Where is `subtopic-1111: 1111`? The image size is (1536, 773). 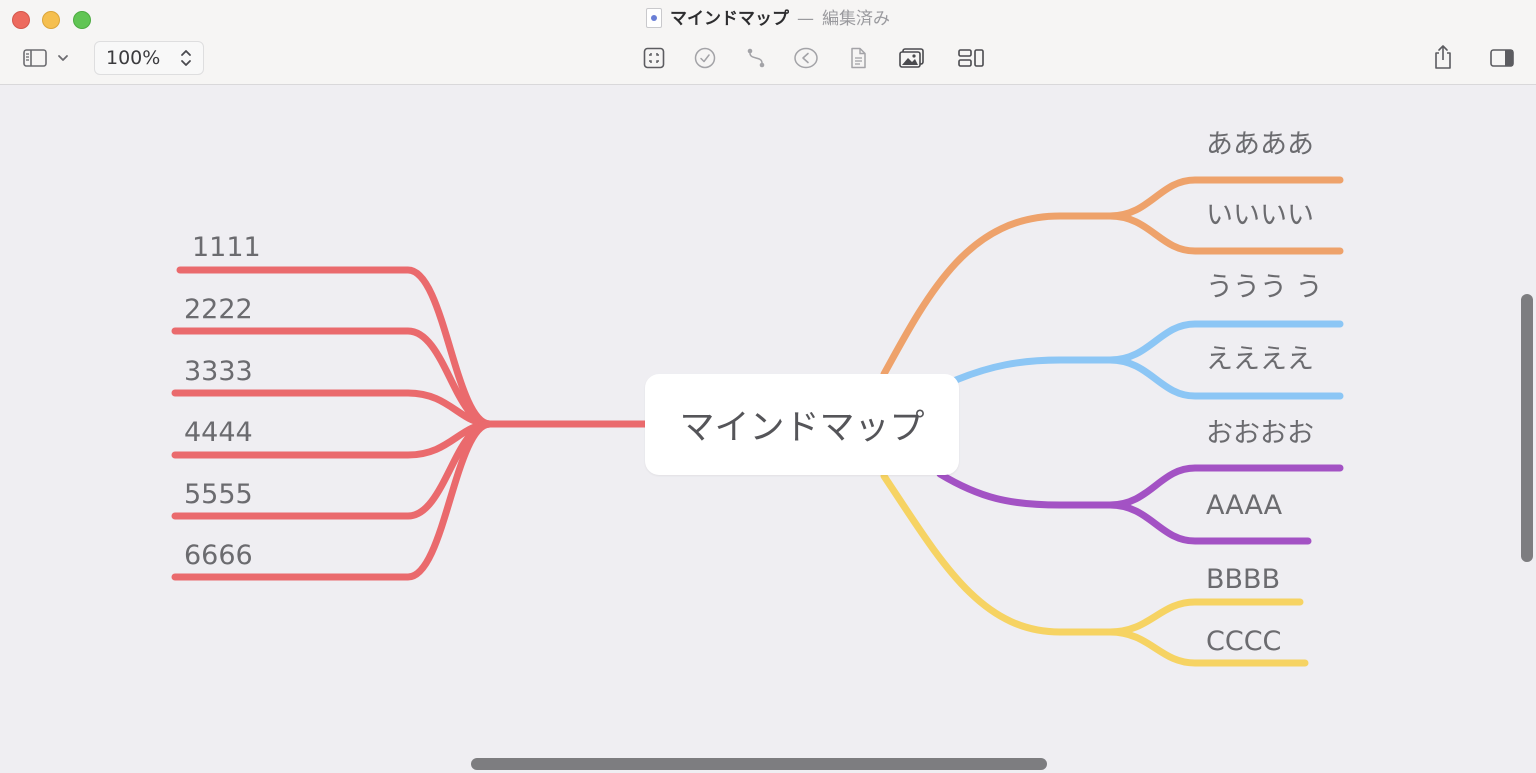
subtopic-1111: 1111 is located at coordinates (226, 248).